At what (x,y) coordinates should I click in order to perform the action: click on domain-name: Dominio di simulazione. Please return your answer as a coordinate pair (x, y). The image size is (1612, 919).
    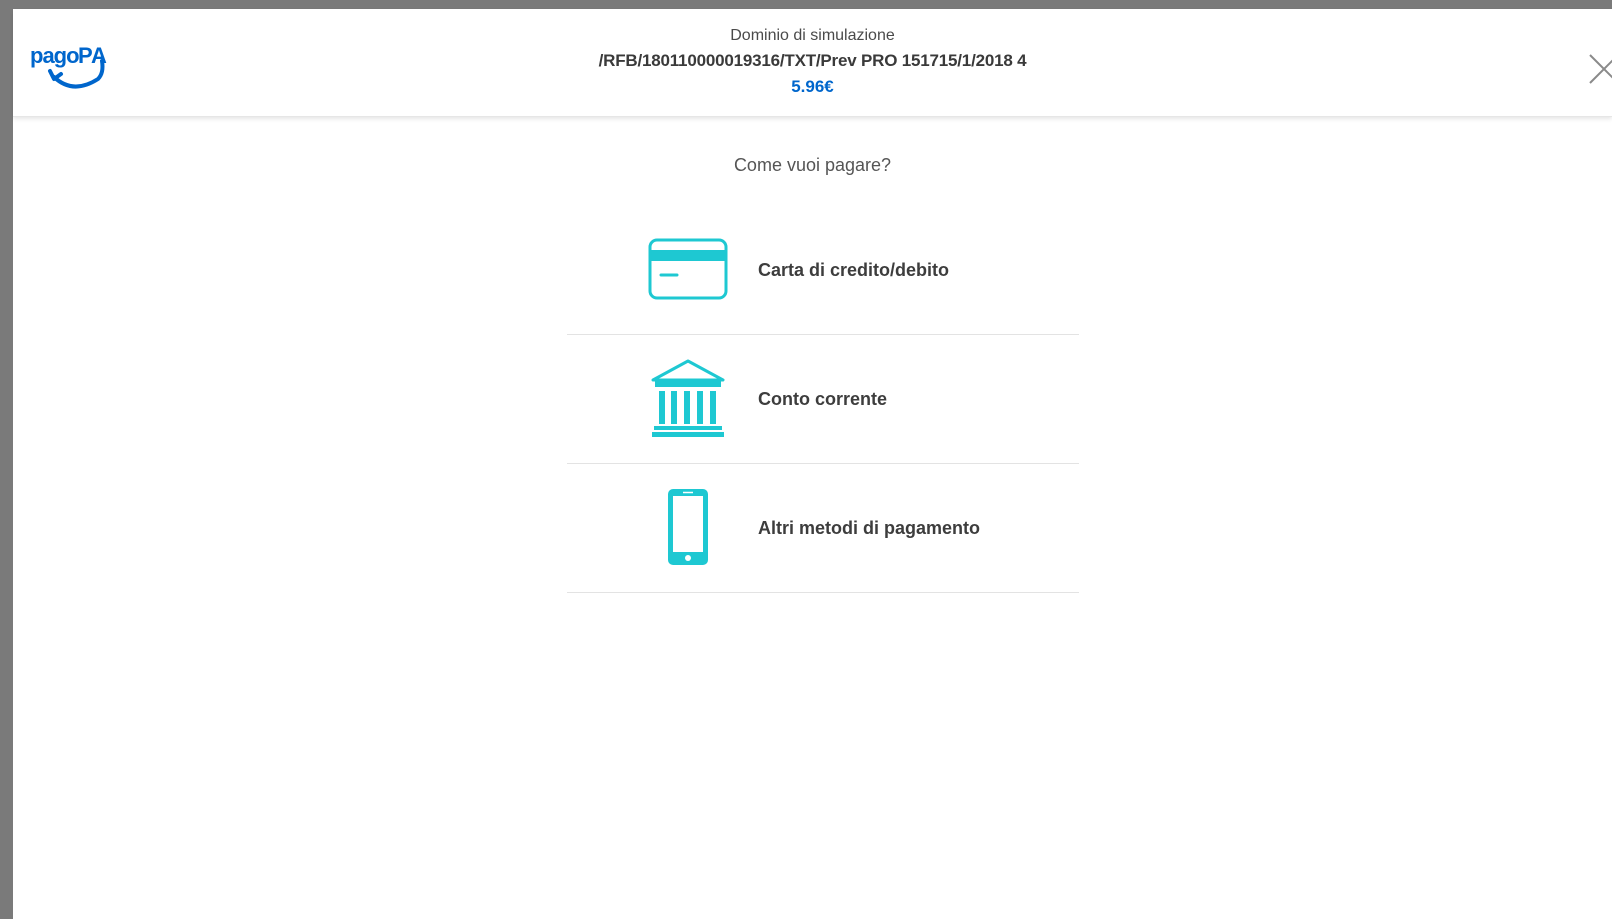
    Looking at the image, I should click on (812, 35).